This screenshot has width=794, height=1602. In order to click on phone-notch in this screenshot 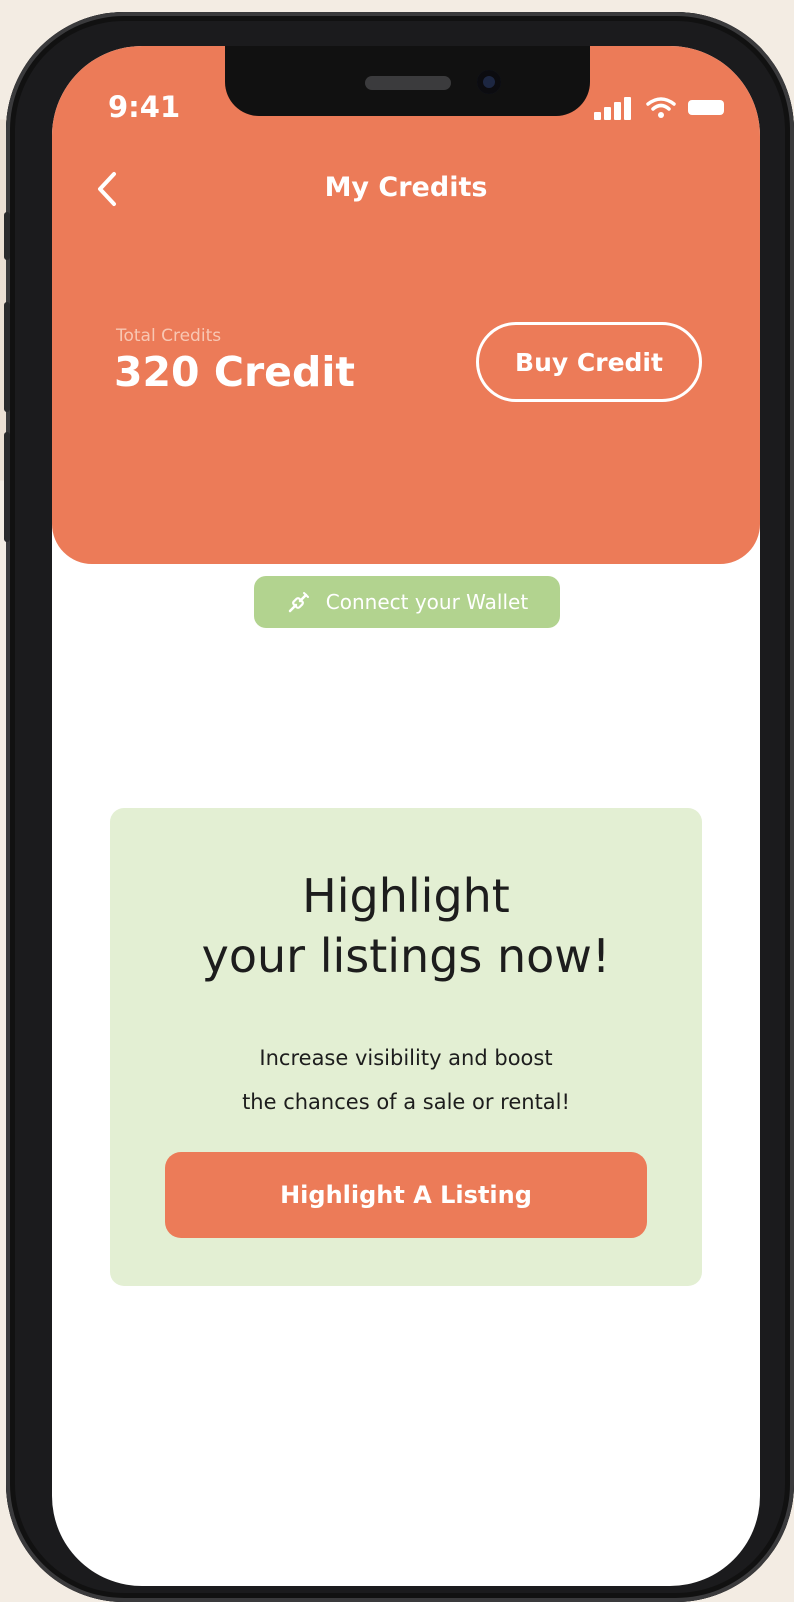, I will do `click(407, 81)`.